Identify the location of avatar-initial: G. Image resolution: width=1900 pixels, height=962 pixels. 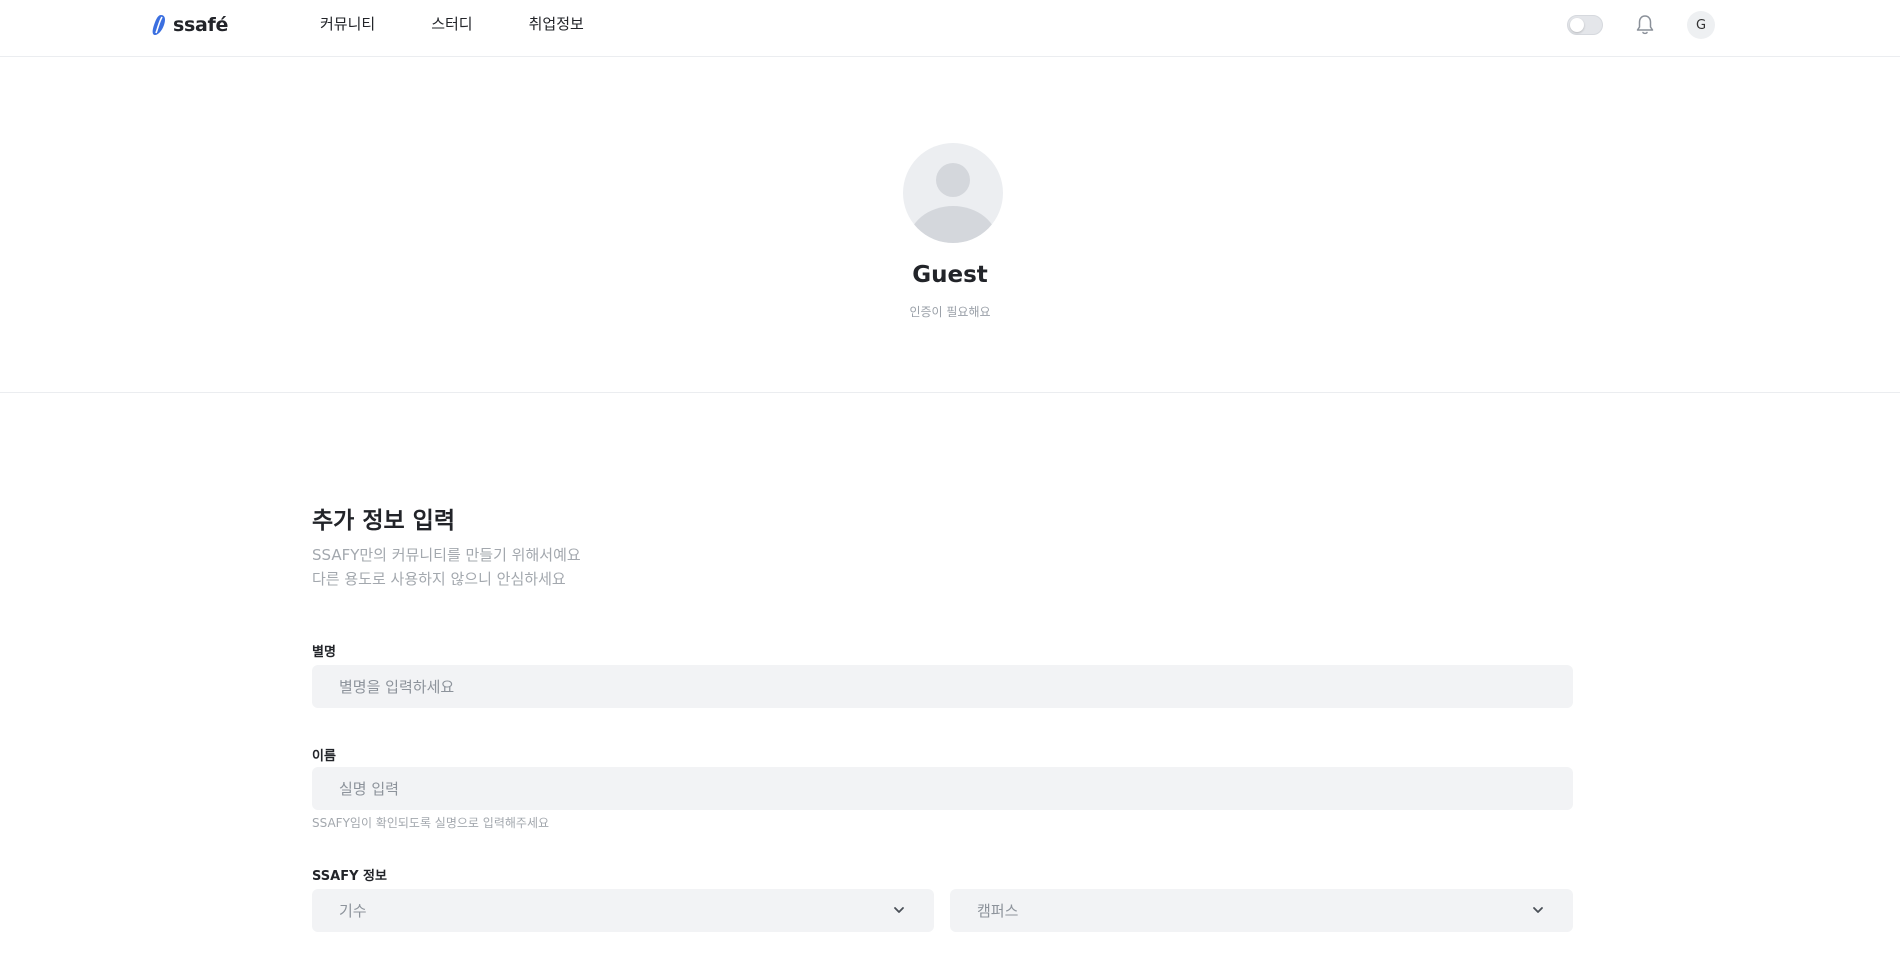
(1701, 25).